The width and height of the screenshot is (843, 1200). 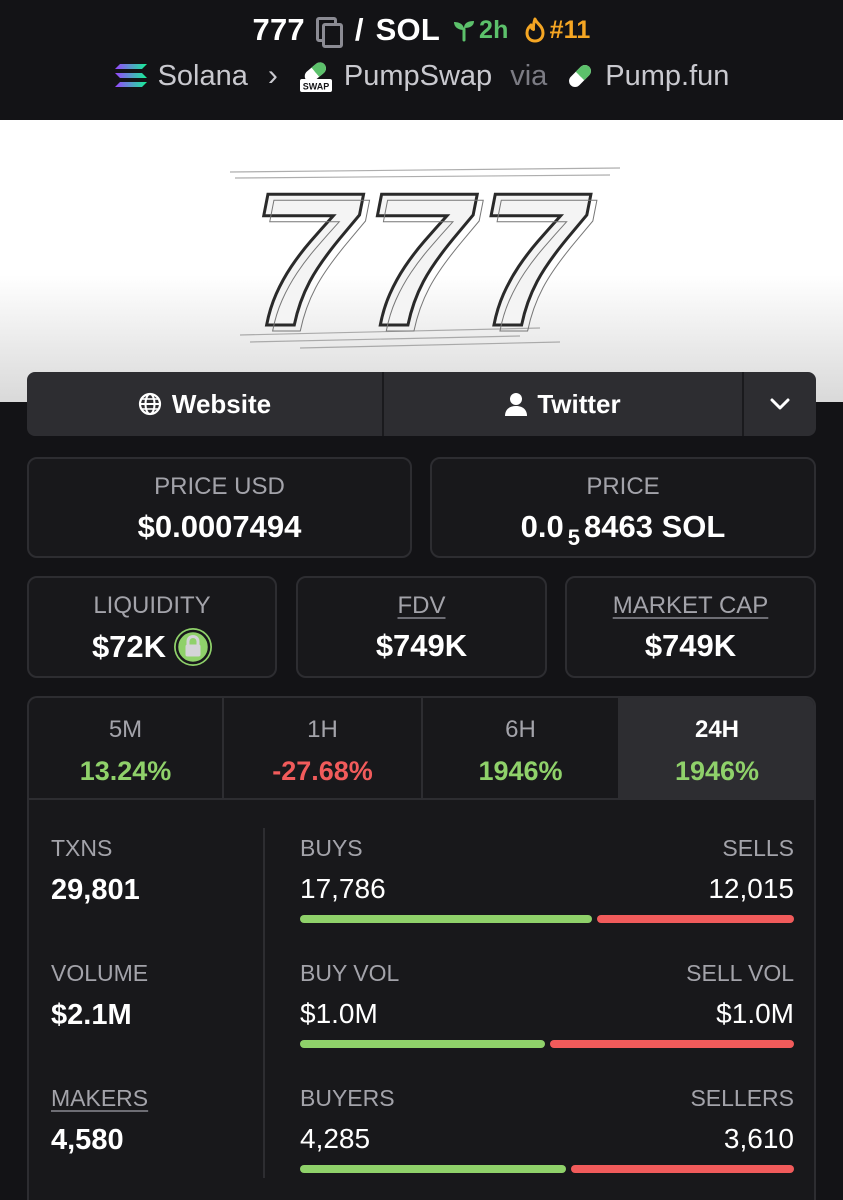 I want to click on banner-text-shadow: 777, so click(x=426, y=266).